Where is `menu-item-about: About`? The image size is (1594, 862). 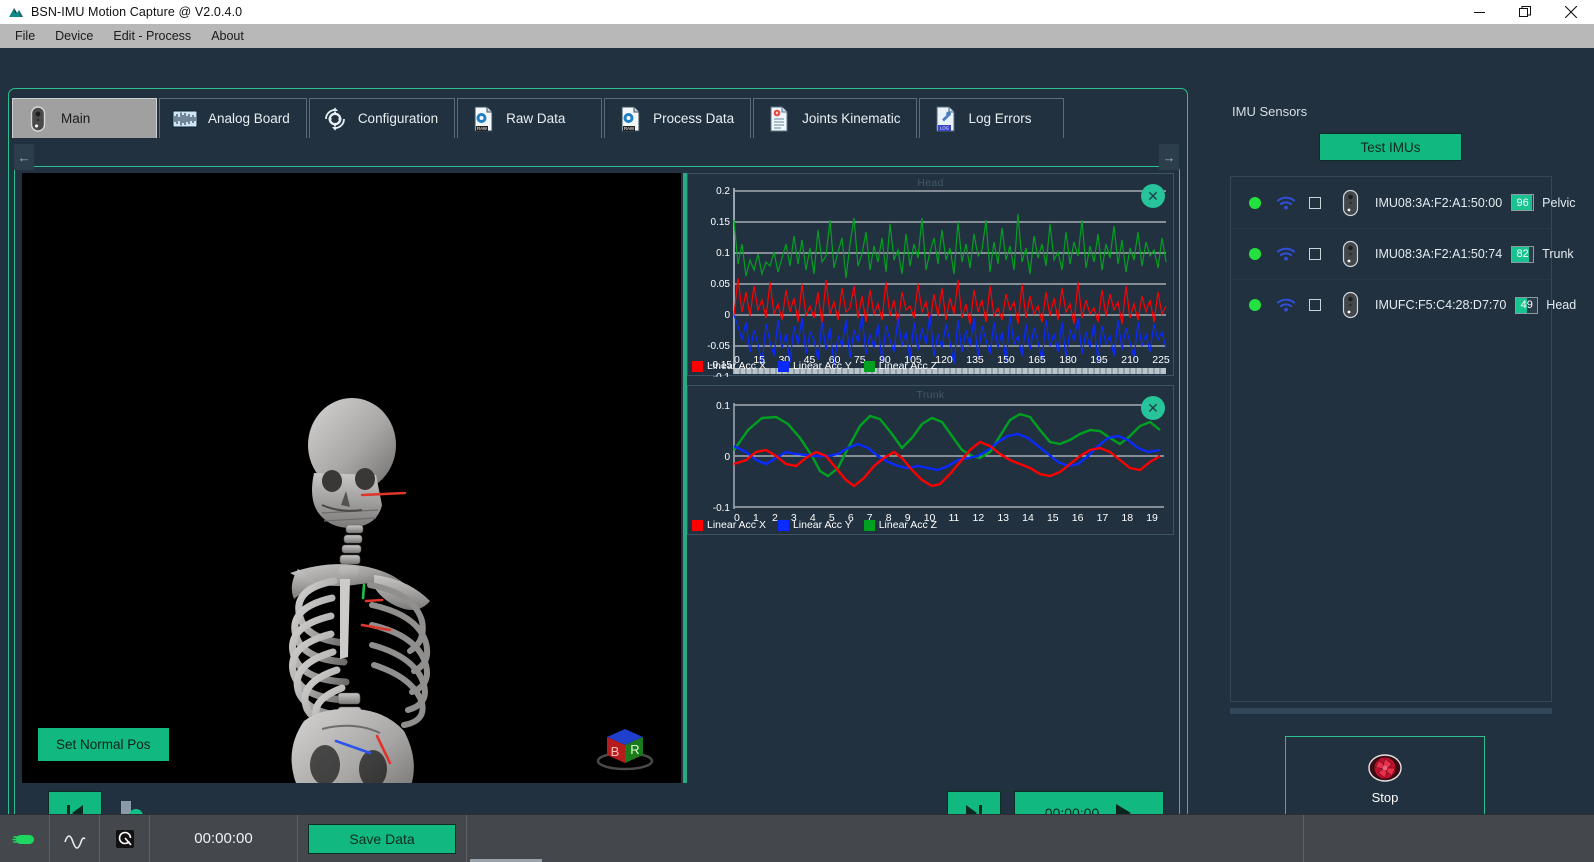
menu-item-about: About is located at coordinates (227, 36).